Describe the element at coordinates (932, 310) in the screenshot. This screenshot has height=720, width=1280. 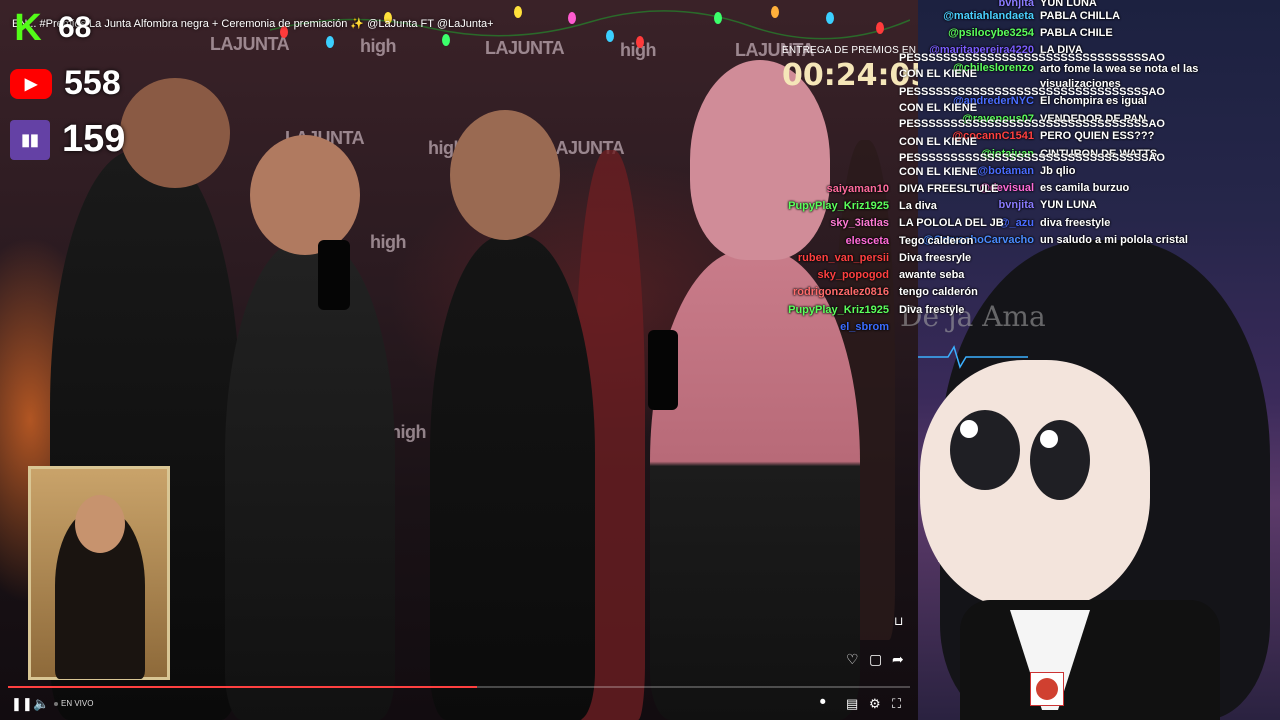
I see `chat-message-text: Diva frestyle` at that location.